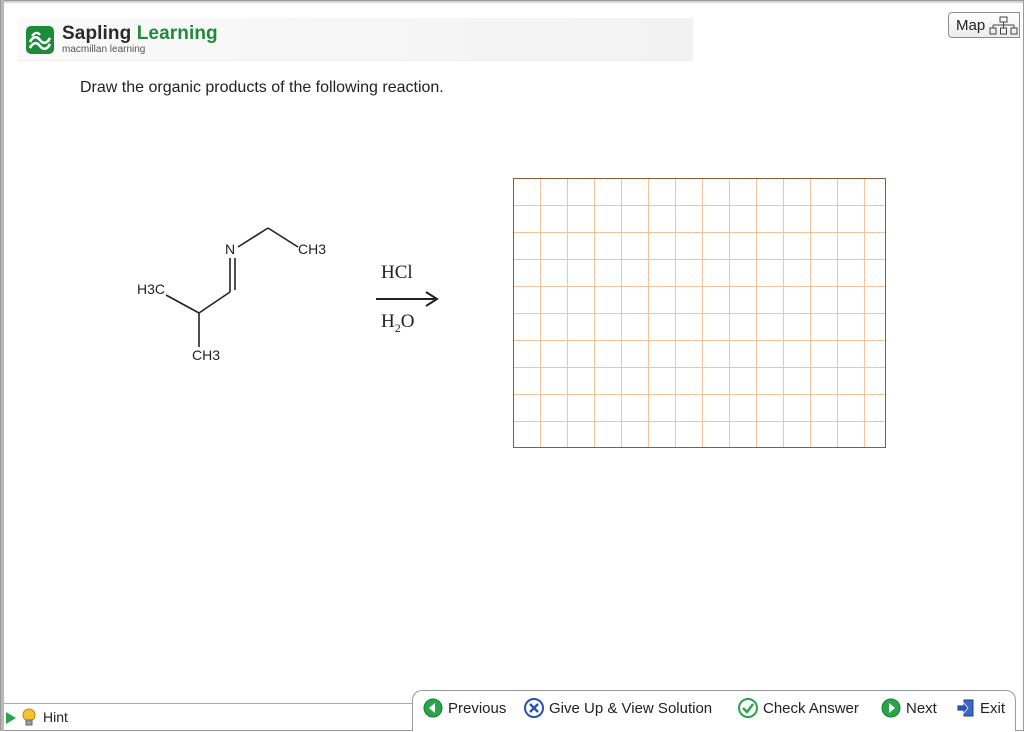 The width and height of the screenshot is (1024, 732). I want to click on bond-ch-c, so click(214, 302).